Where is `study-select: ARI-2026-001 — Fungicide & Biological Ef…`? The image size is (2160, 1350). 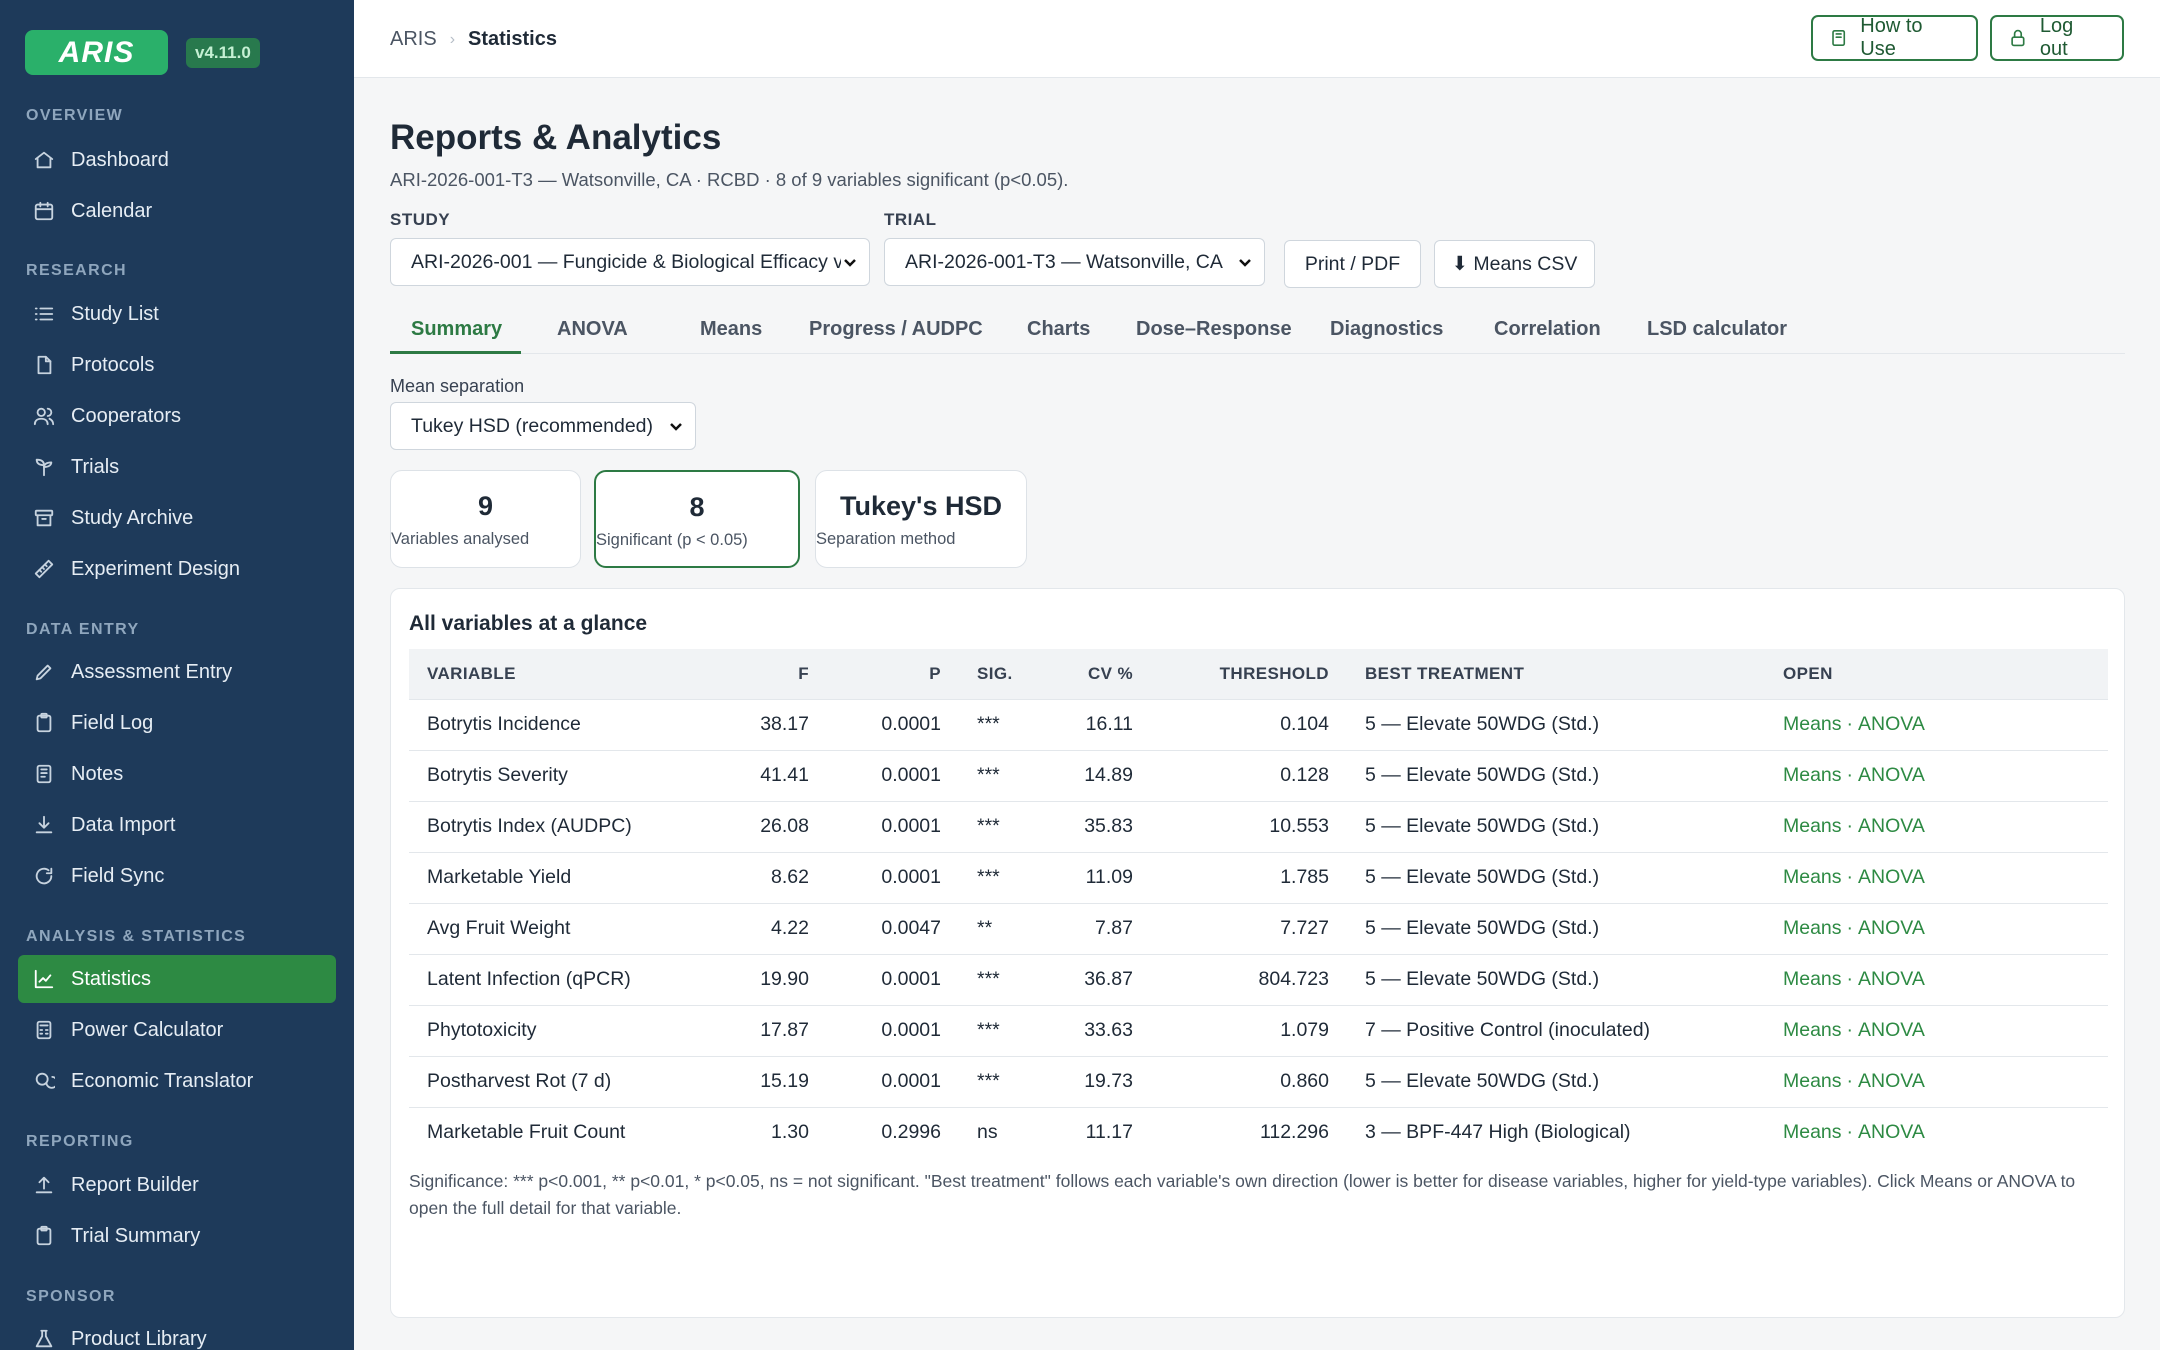 study-select: ARI-2026-001 — Fungicide & Biological Ef… is located at coordinates (630, 262).